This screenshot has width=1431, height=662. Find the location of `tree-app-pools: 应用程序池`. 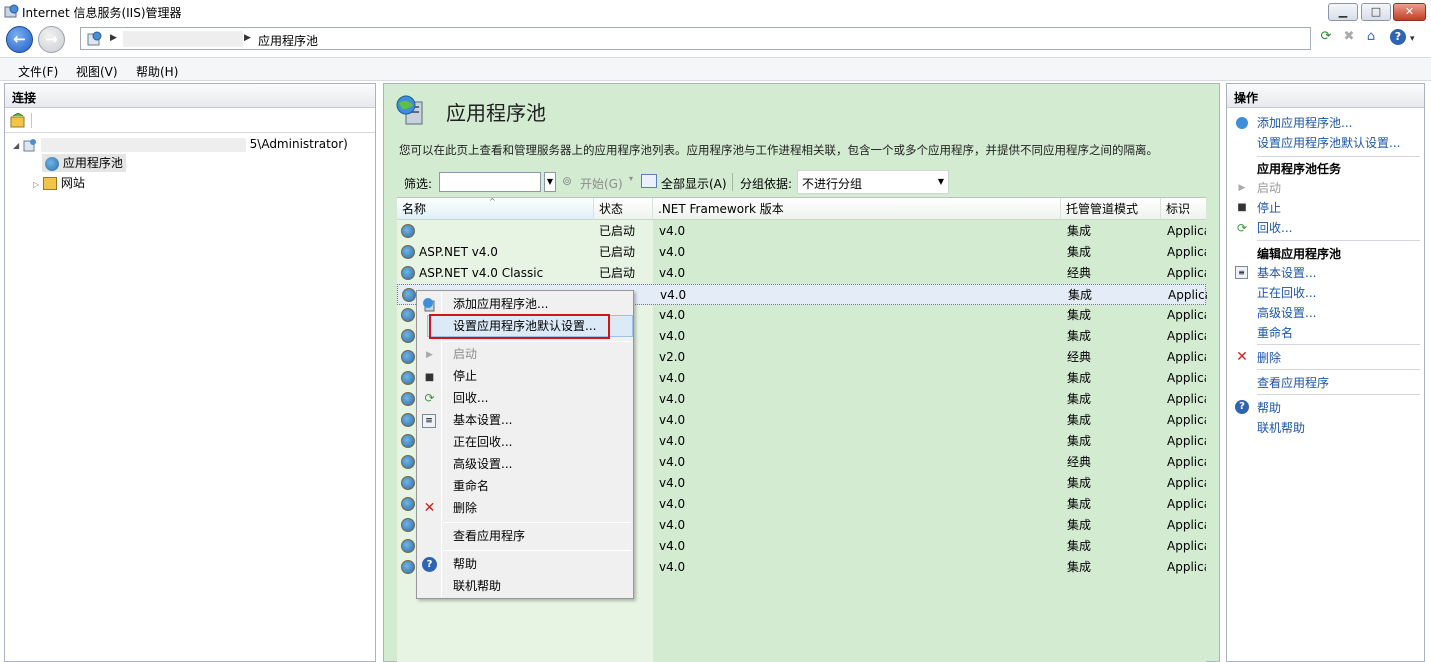

tree-app-pools: 应用程序池 is located at coordinates (84, 163).